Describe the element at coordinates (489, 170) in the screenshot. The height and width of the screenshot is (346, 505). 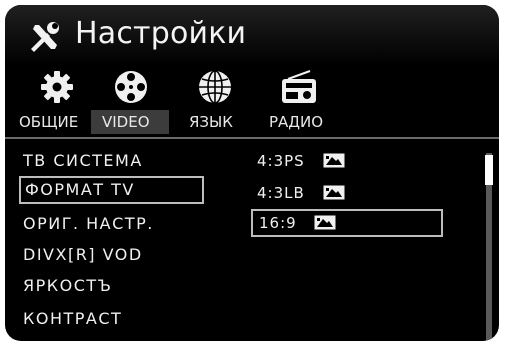
I see `scrollbar-thumb` at that location.